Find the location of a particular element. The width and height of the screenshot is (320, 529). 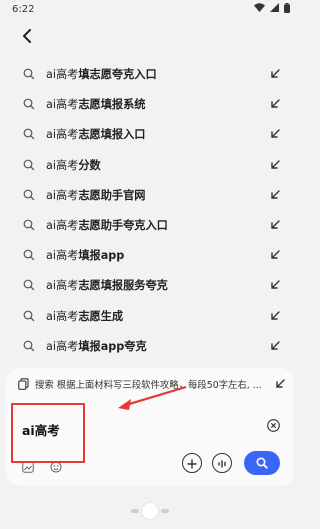

suggestion-suffix: 填报app夸克 is located at coordinates (112, 346).